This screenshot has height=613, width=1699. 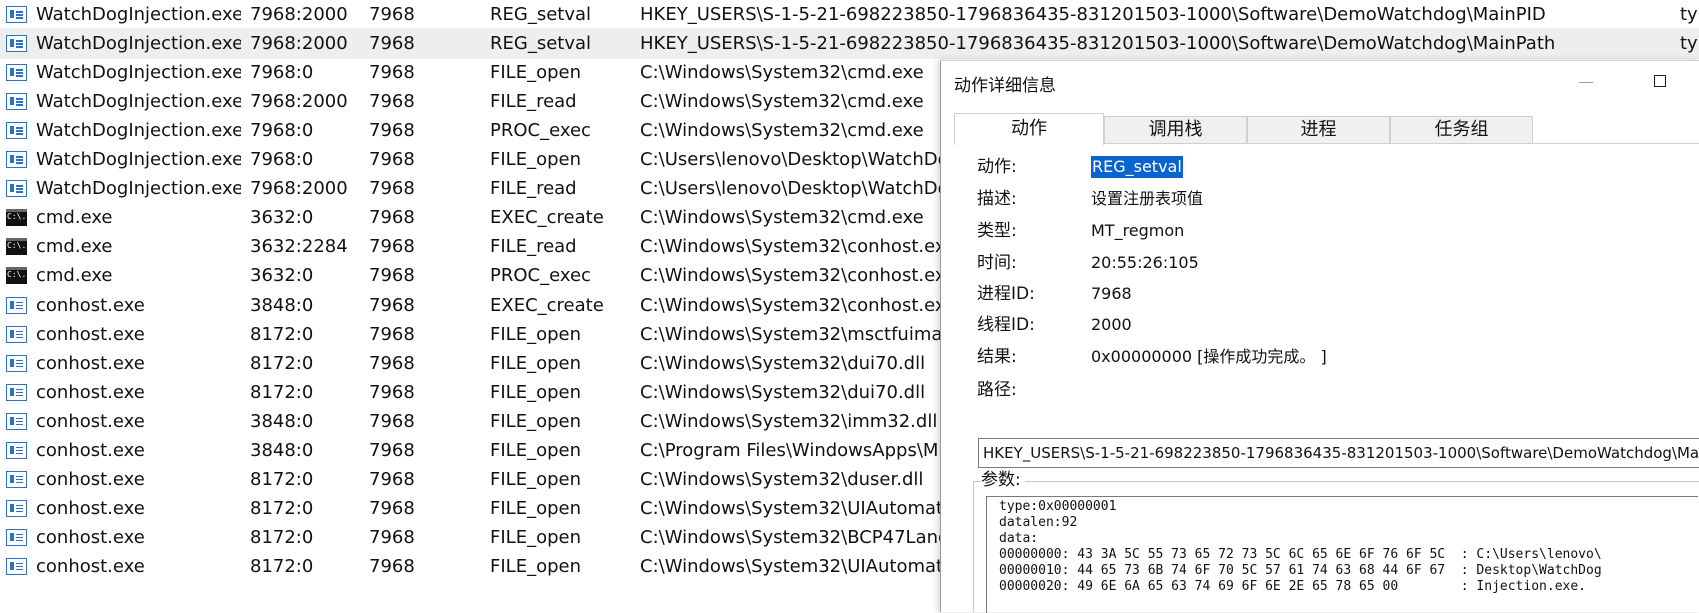 I want to click on tab-process: 进程, so click(x=1318, y=130).